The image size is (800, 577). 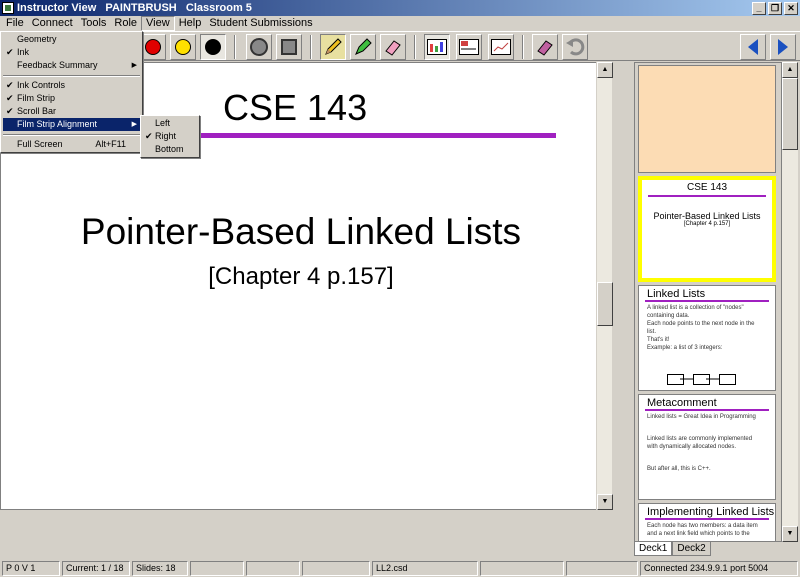 I want to click on next-slide-icon, so click(x=783, y=47).